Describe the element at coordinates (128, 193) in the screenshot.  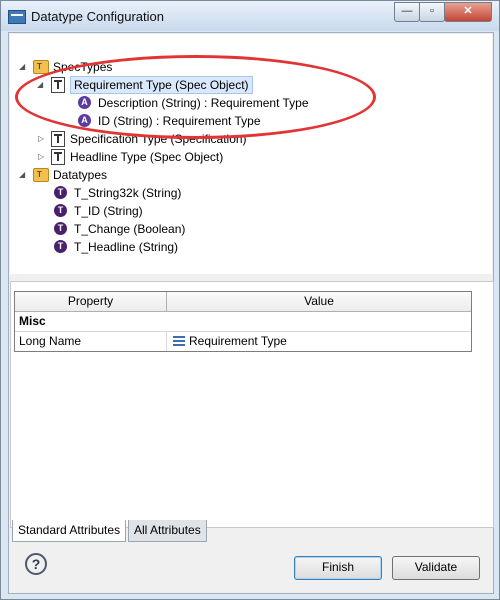
I see `tree-label: T_String32k (String)` at that location.